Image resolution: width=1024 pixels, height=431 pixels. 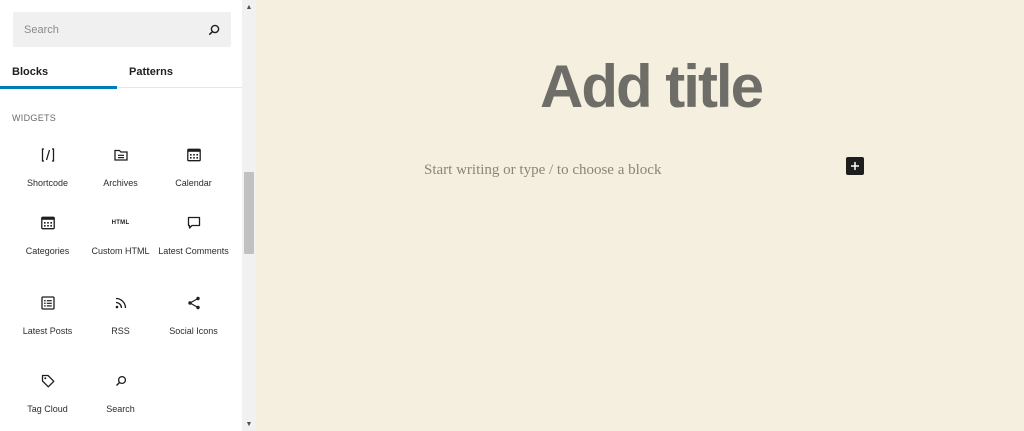 I want to click on sidebar-scrollbar: ▲ ▼, so click(x=249, y=215).